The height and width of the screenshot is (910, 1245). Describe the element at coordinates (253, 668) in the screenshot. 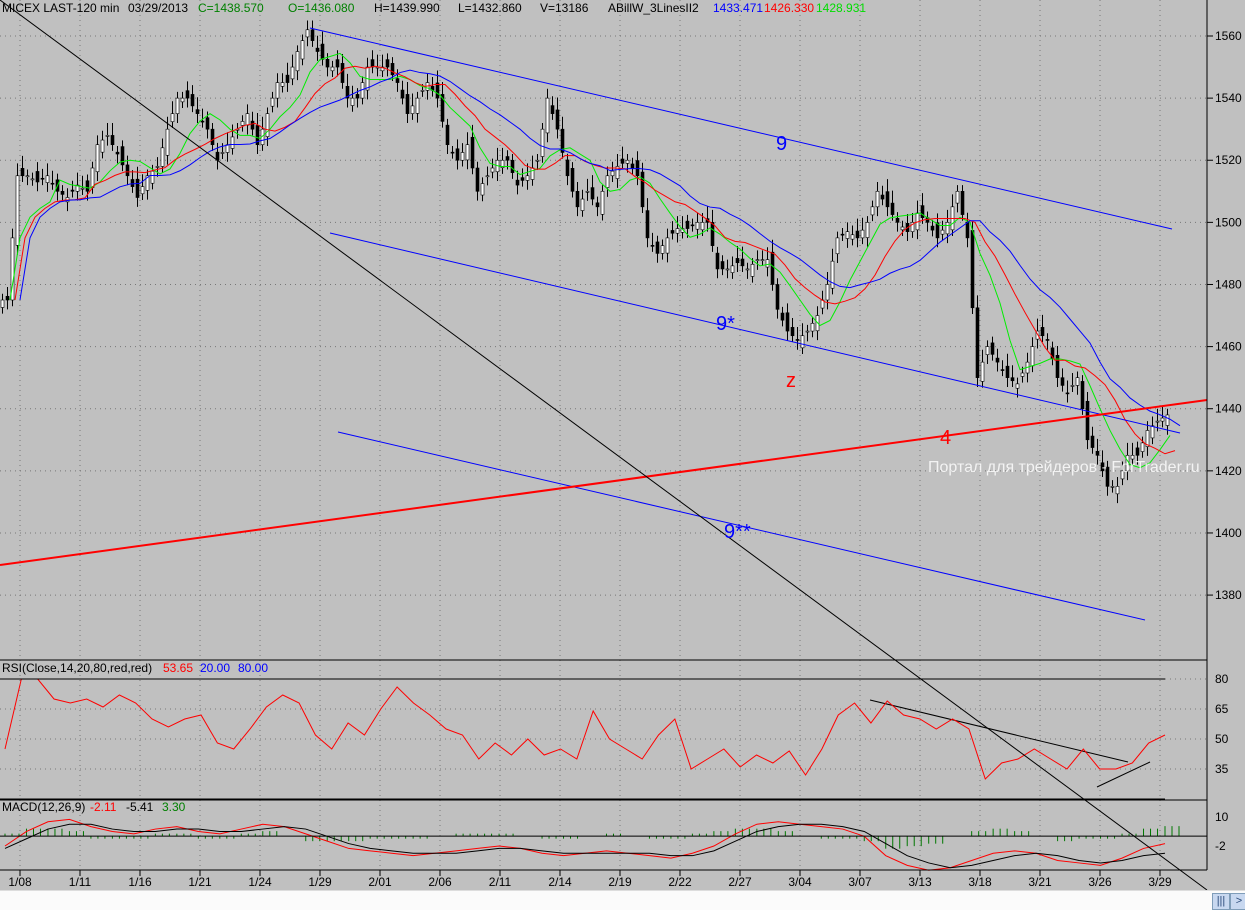

I see `rsi-high: 80.00` at that location.